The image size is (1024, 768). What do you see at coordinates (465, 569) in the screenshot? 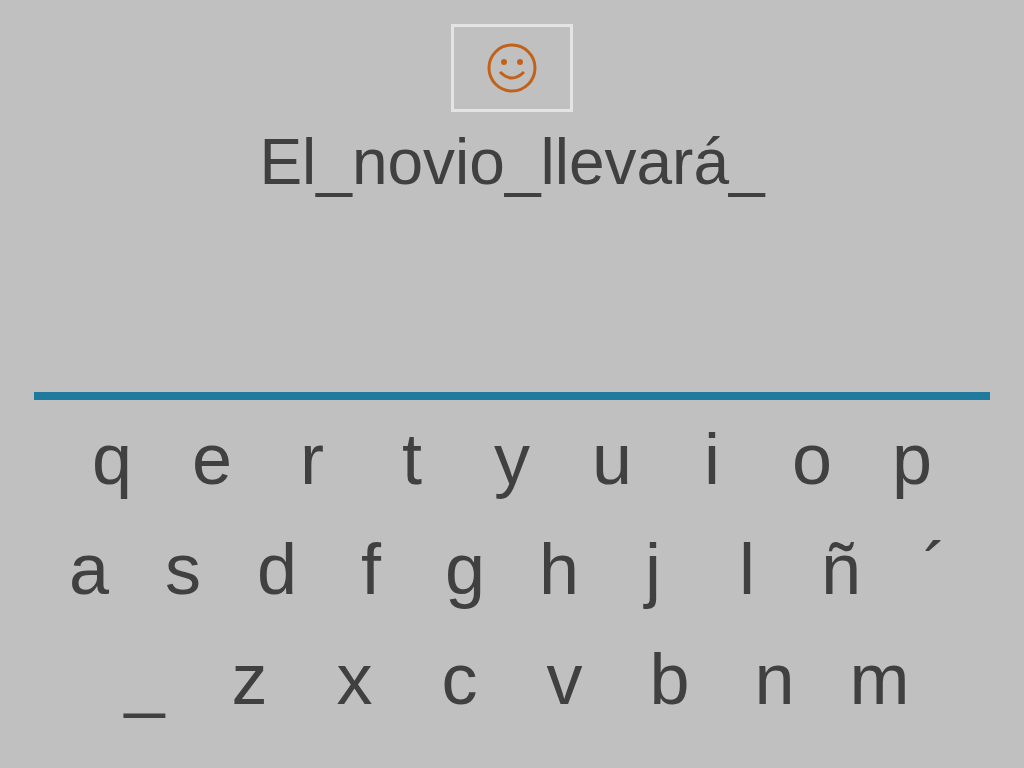
I see `letter-key: g` at bounding box center [465, 569].